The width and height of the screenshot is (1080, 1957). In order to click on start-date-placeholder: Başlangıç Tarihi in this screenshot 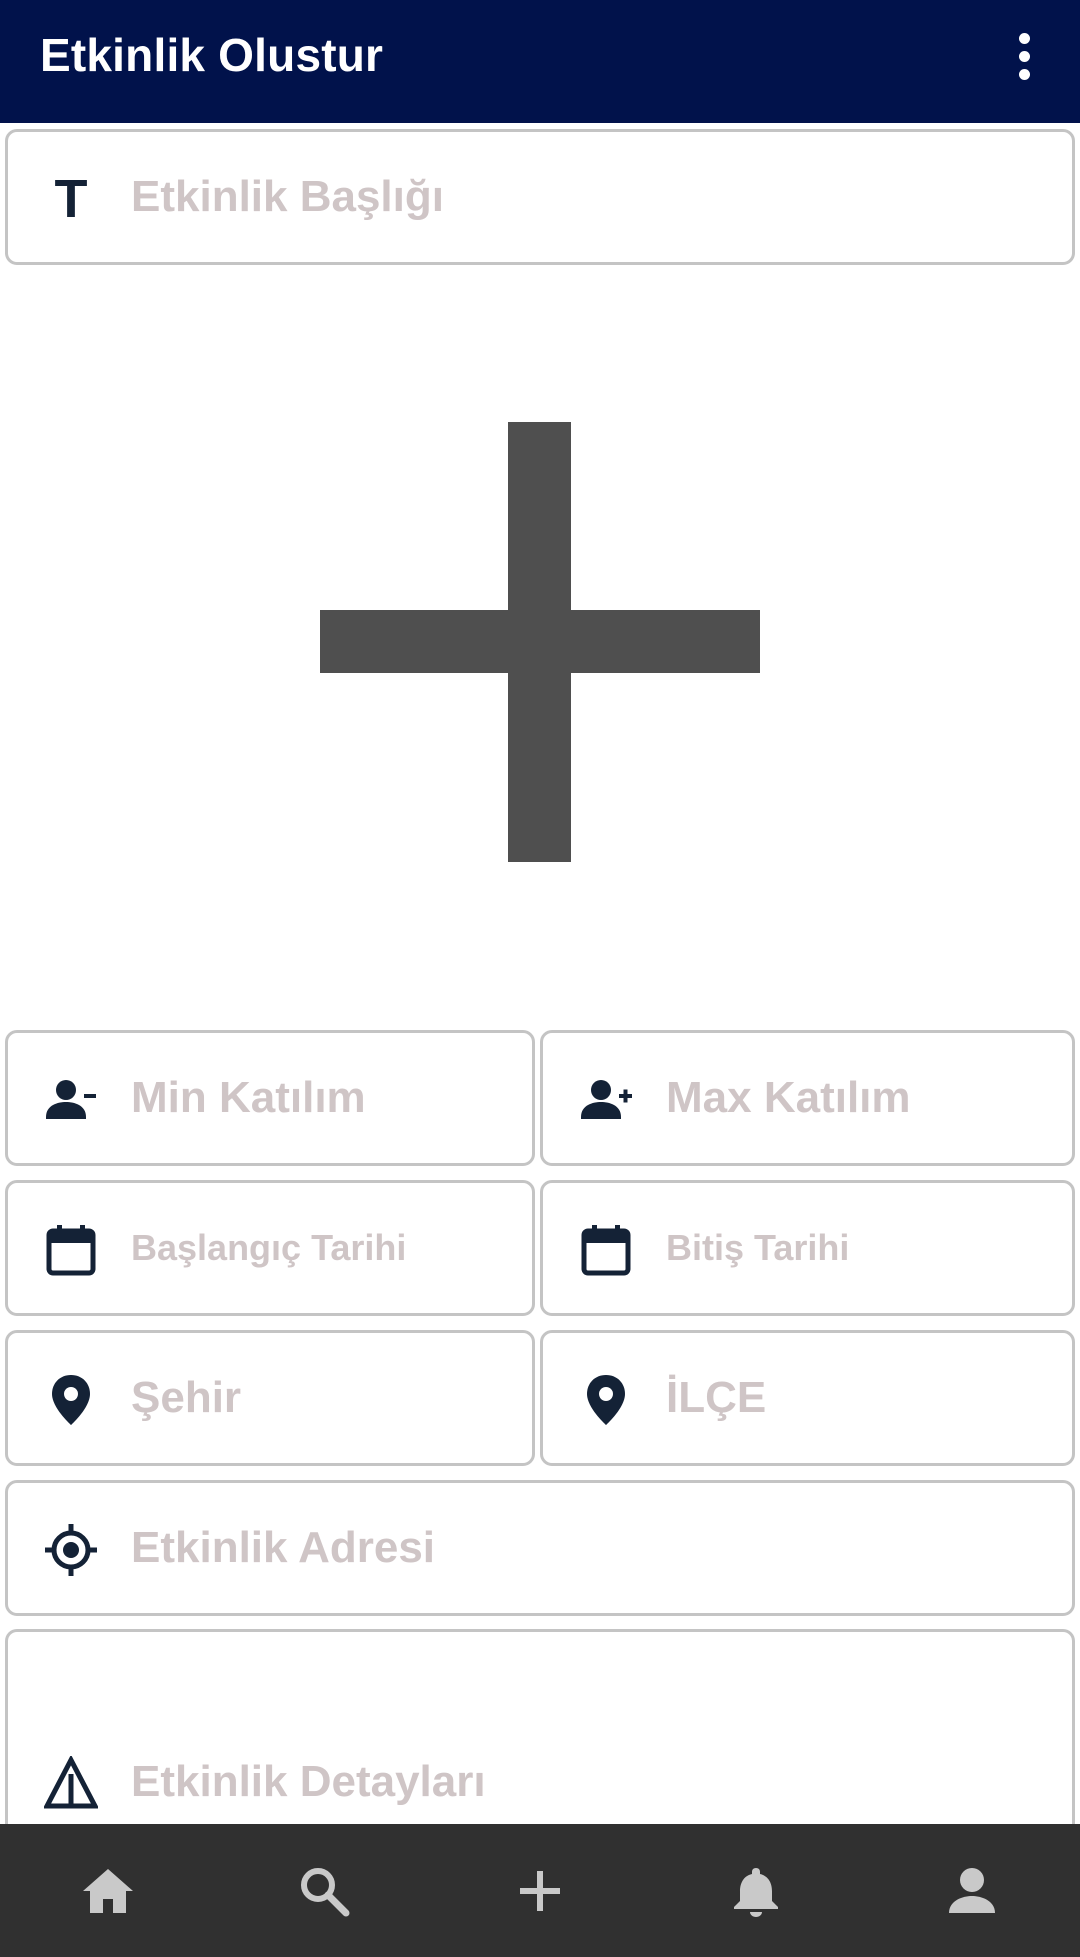, I will do `click(269, 1247)`.